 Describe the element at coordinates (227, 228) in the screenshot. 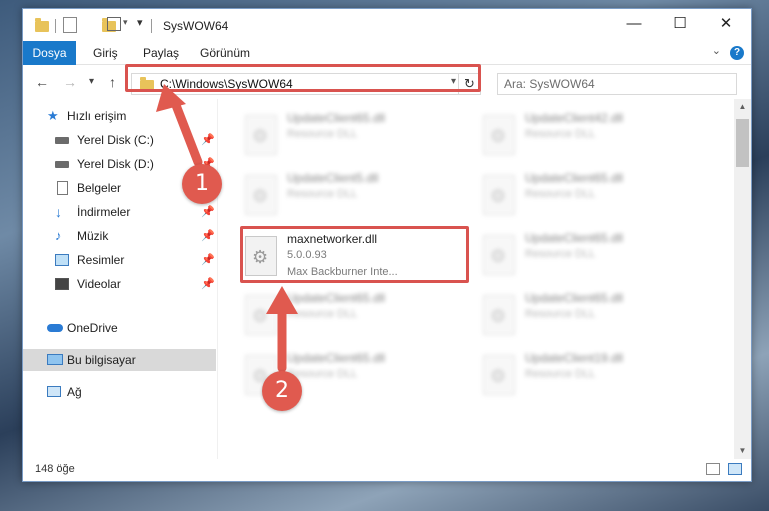

I see `callout-arrows` at that location.